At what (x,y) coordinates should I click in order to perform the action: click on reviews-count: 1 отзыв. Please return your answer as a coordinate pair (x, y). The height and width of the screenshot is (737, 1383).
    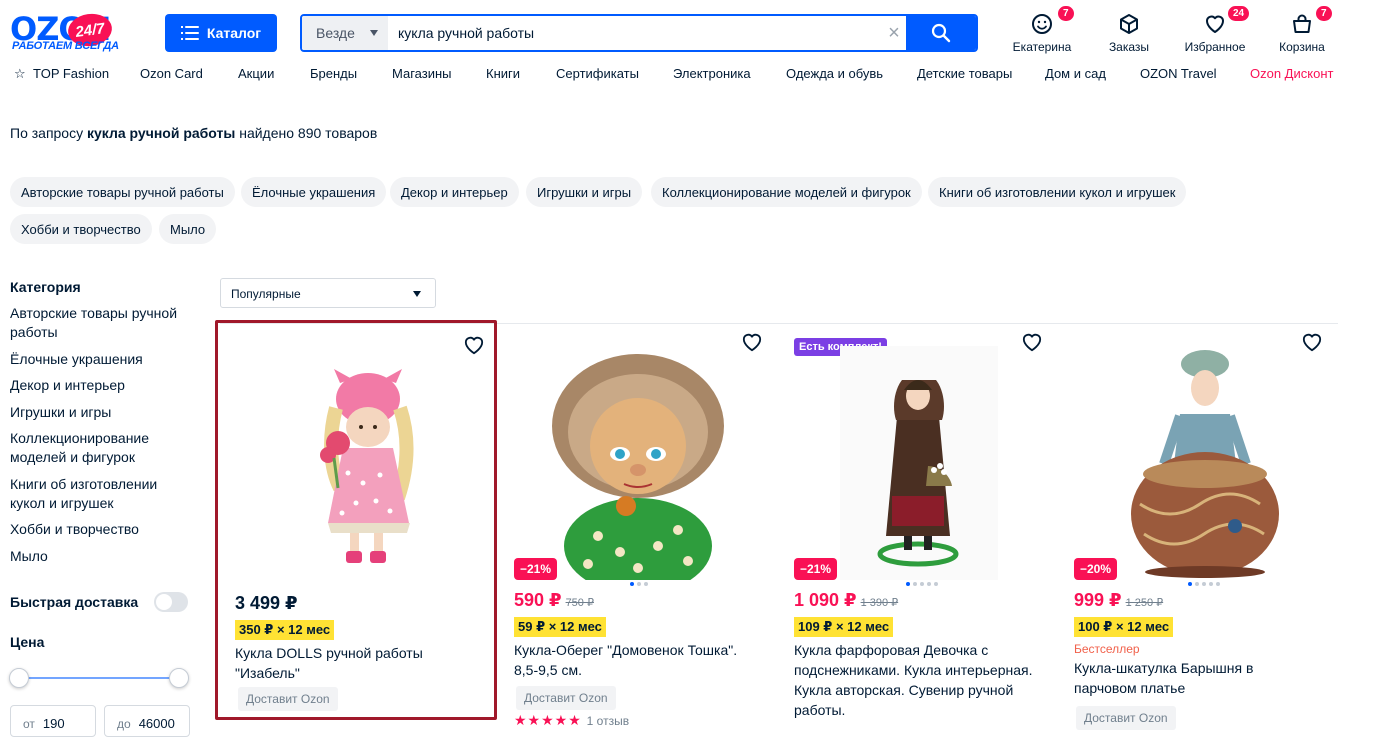
    Looking at the image, I should click on (608, 721).